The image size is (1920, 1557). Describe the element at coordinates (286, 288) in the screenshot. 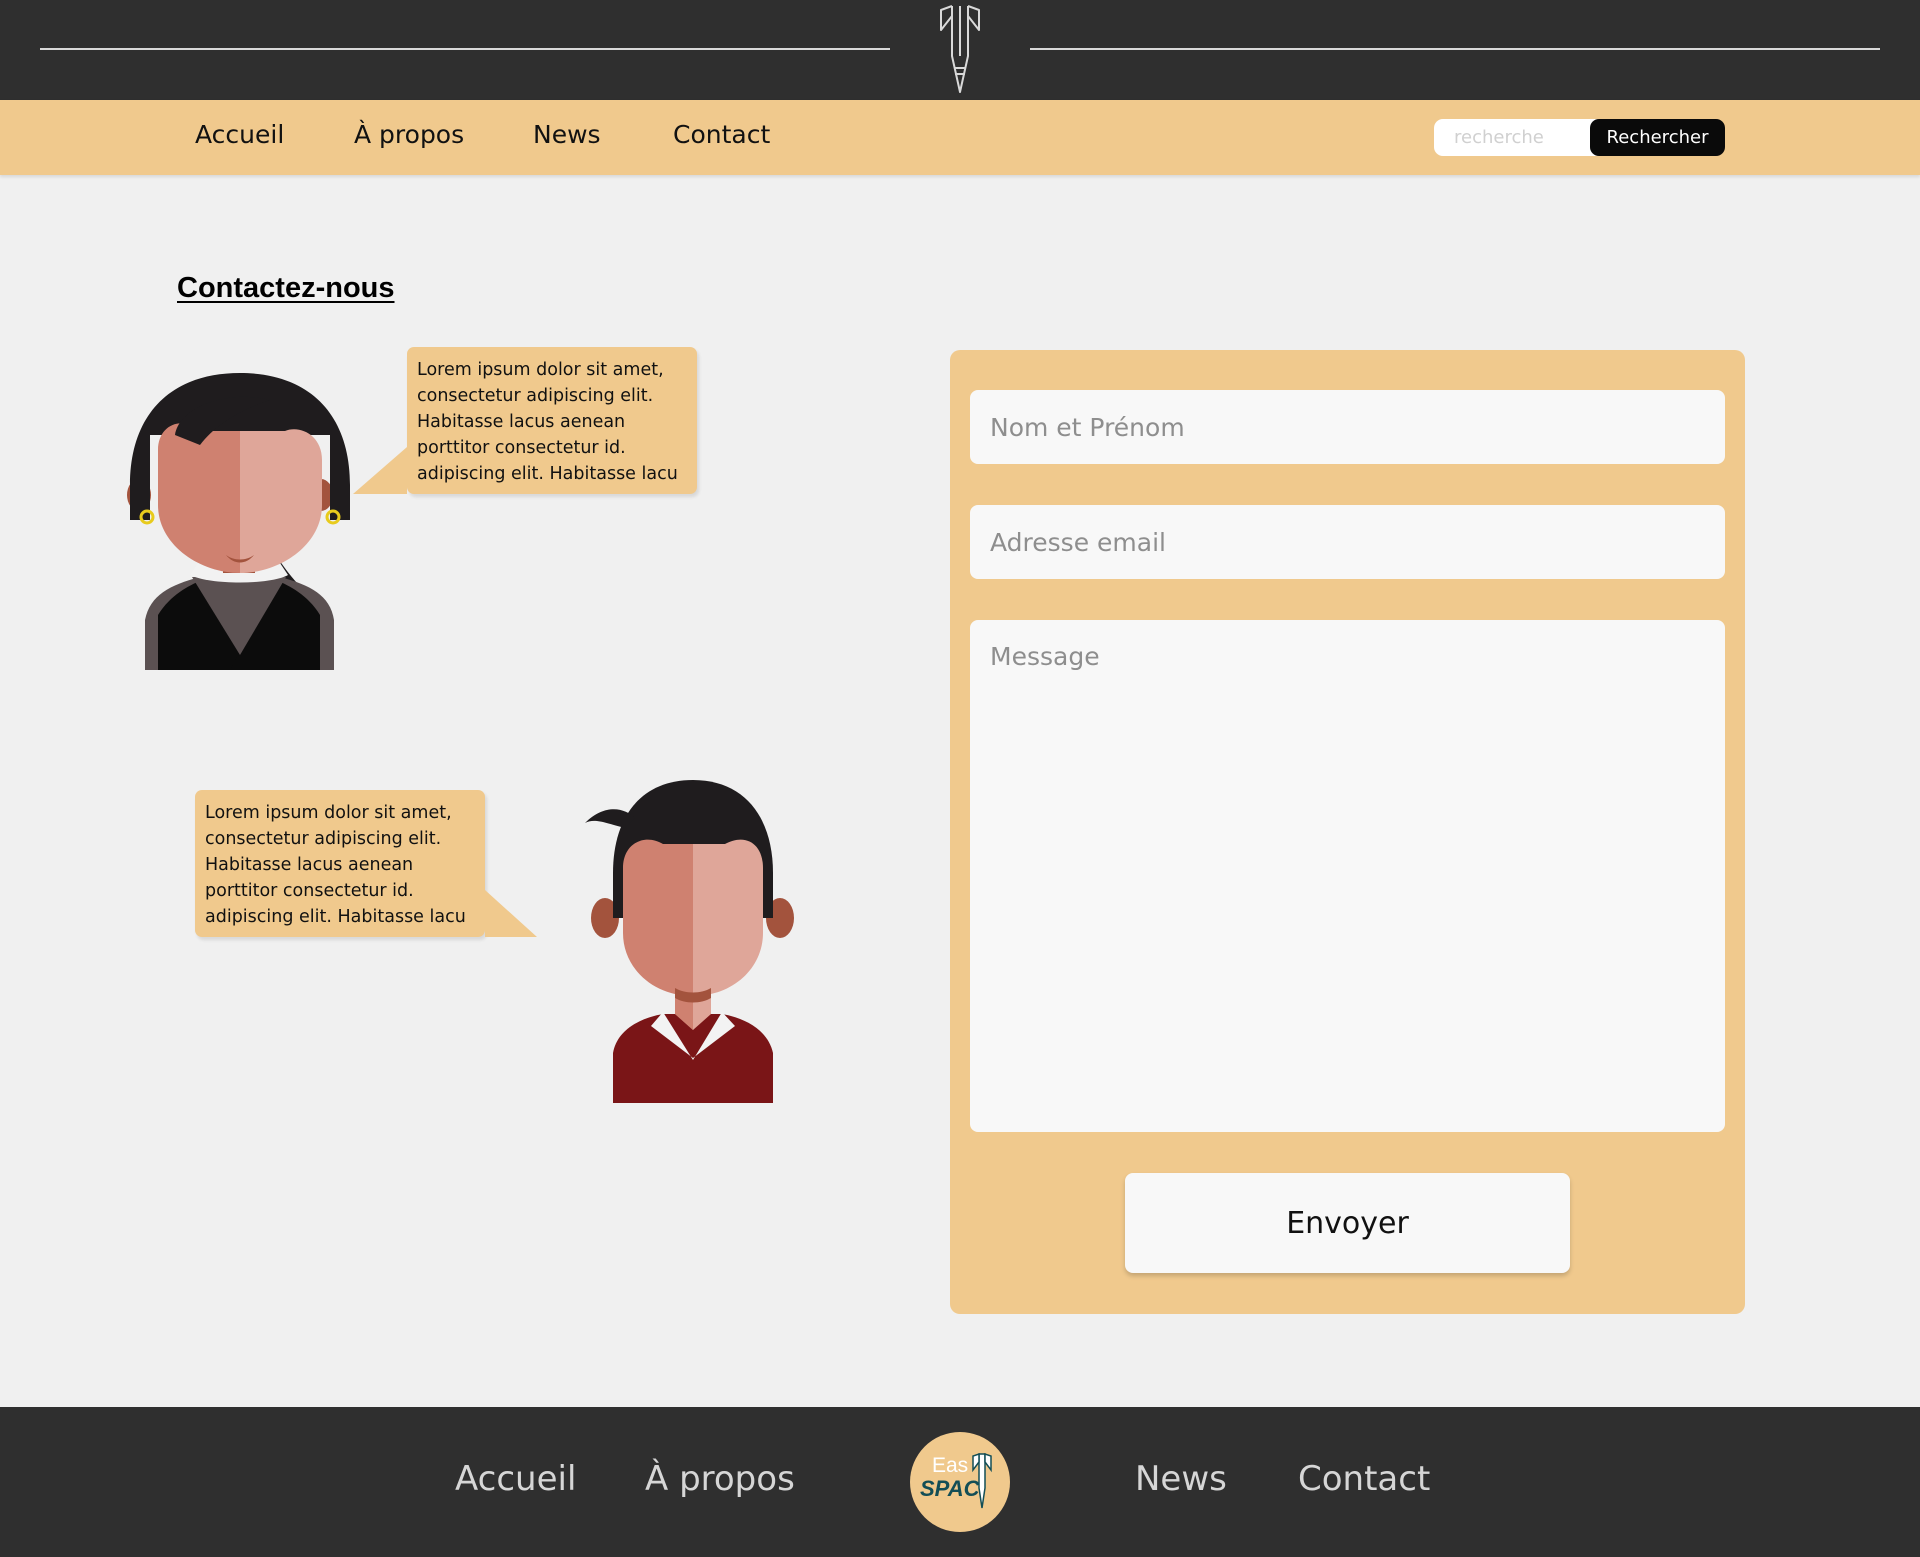

I see `page-title: Contactez-nous` at that location.